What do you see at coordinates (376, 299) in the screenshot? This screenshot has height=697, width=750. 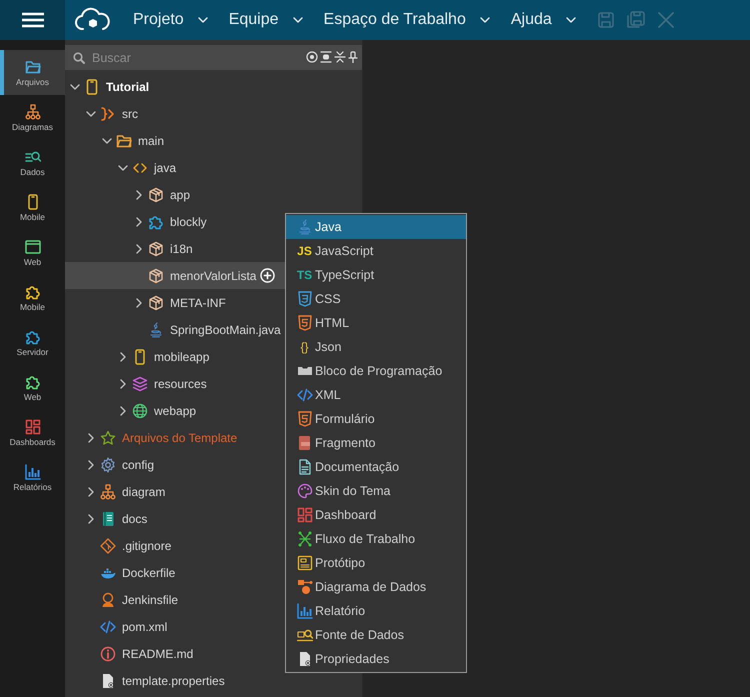 I see `menu-item: CSS` at bounding box center [376, 299].